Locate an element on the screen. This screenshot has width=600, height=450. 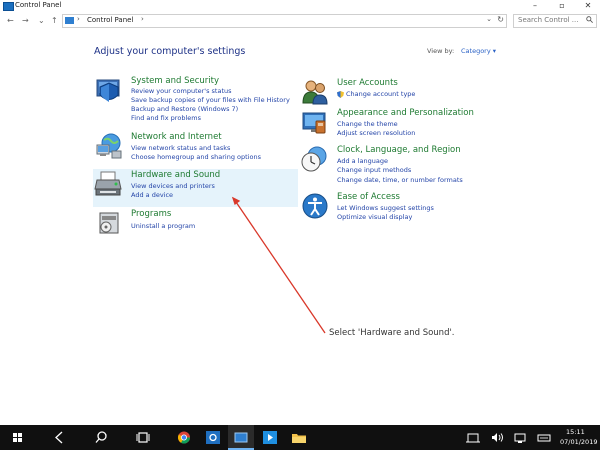
chrome-icon is located at coordinates (184, 437).